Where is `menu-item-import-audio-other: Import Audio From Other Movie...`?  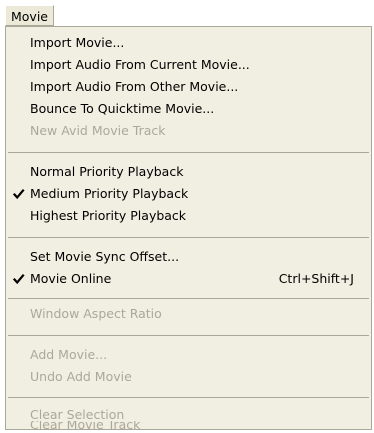
menu-item-import-audio-other: Import Audio From Other Movie... is located at coordinates (188, 87).